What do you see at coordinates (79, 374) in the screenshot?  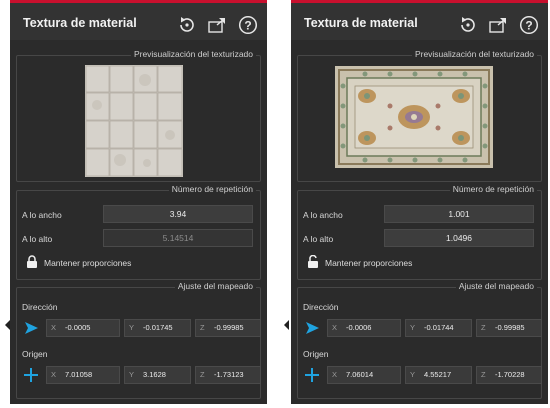 I see `origin-x-value: 7.01058` at bounding box center [79, 374].